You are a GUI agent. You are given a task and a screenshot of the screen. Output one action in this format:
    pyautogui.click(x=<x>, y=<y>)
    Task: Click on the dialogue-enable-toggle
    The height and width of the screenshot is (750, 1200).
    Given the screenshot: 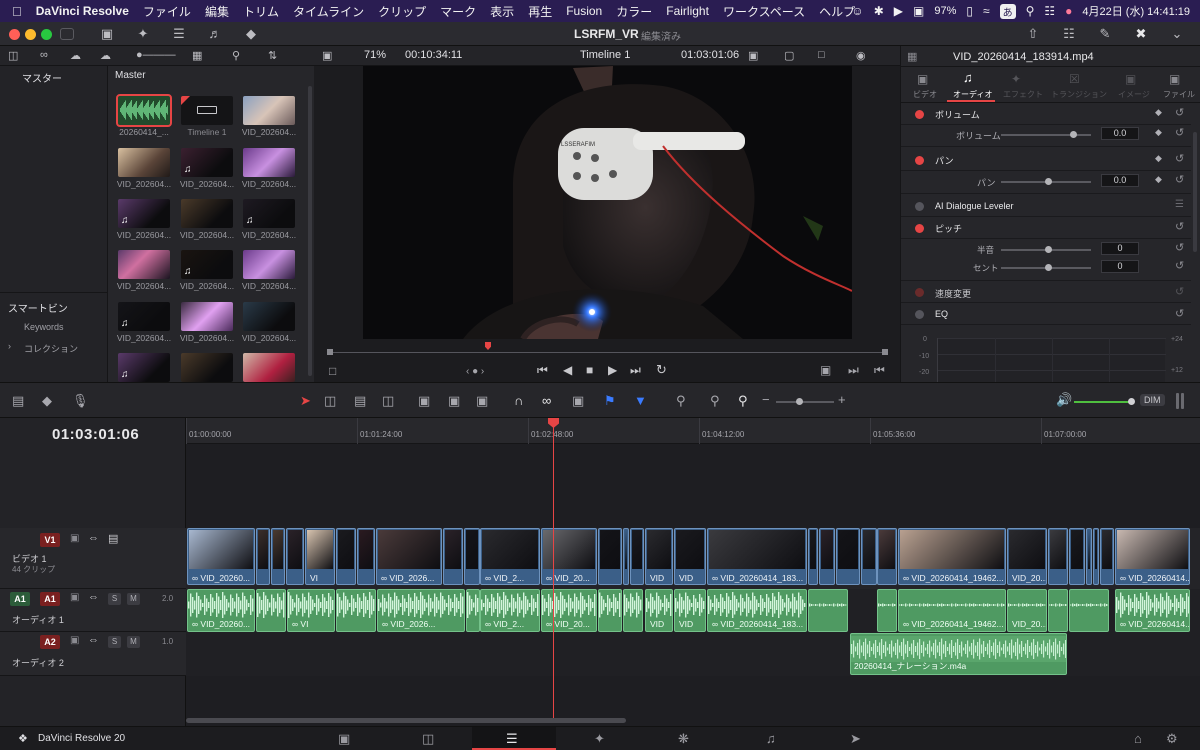 What is the action you would take?
    pyautogui.click(x=919, y=206)
    